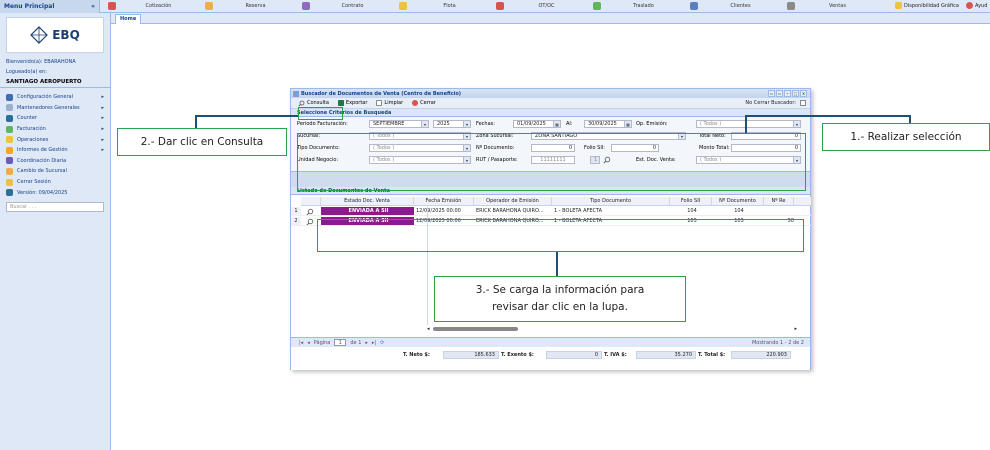 This screenshot has width=990, height=450. Describe the element at coordinates (475, 329) in the screenshot. I see `scrollbar-thumb` at that location.